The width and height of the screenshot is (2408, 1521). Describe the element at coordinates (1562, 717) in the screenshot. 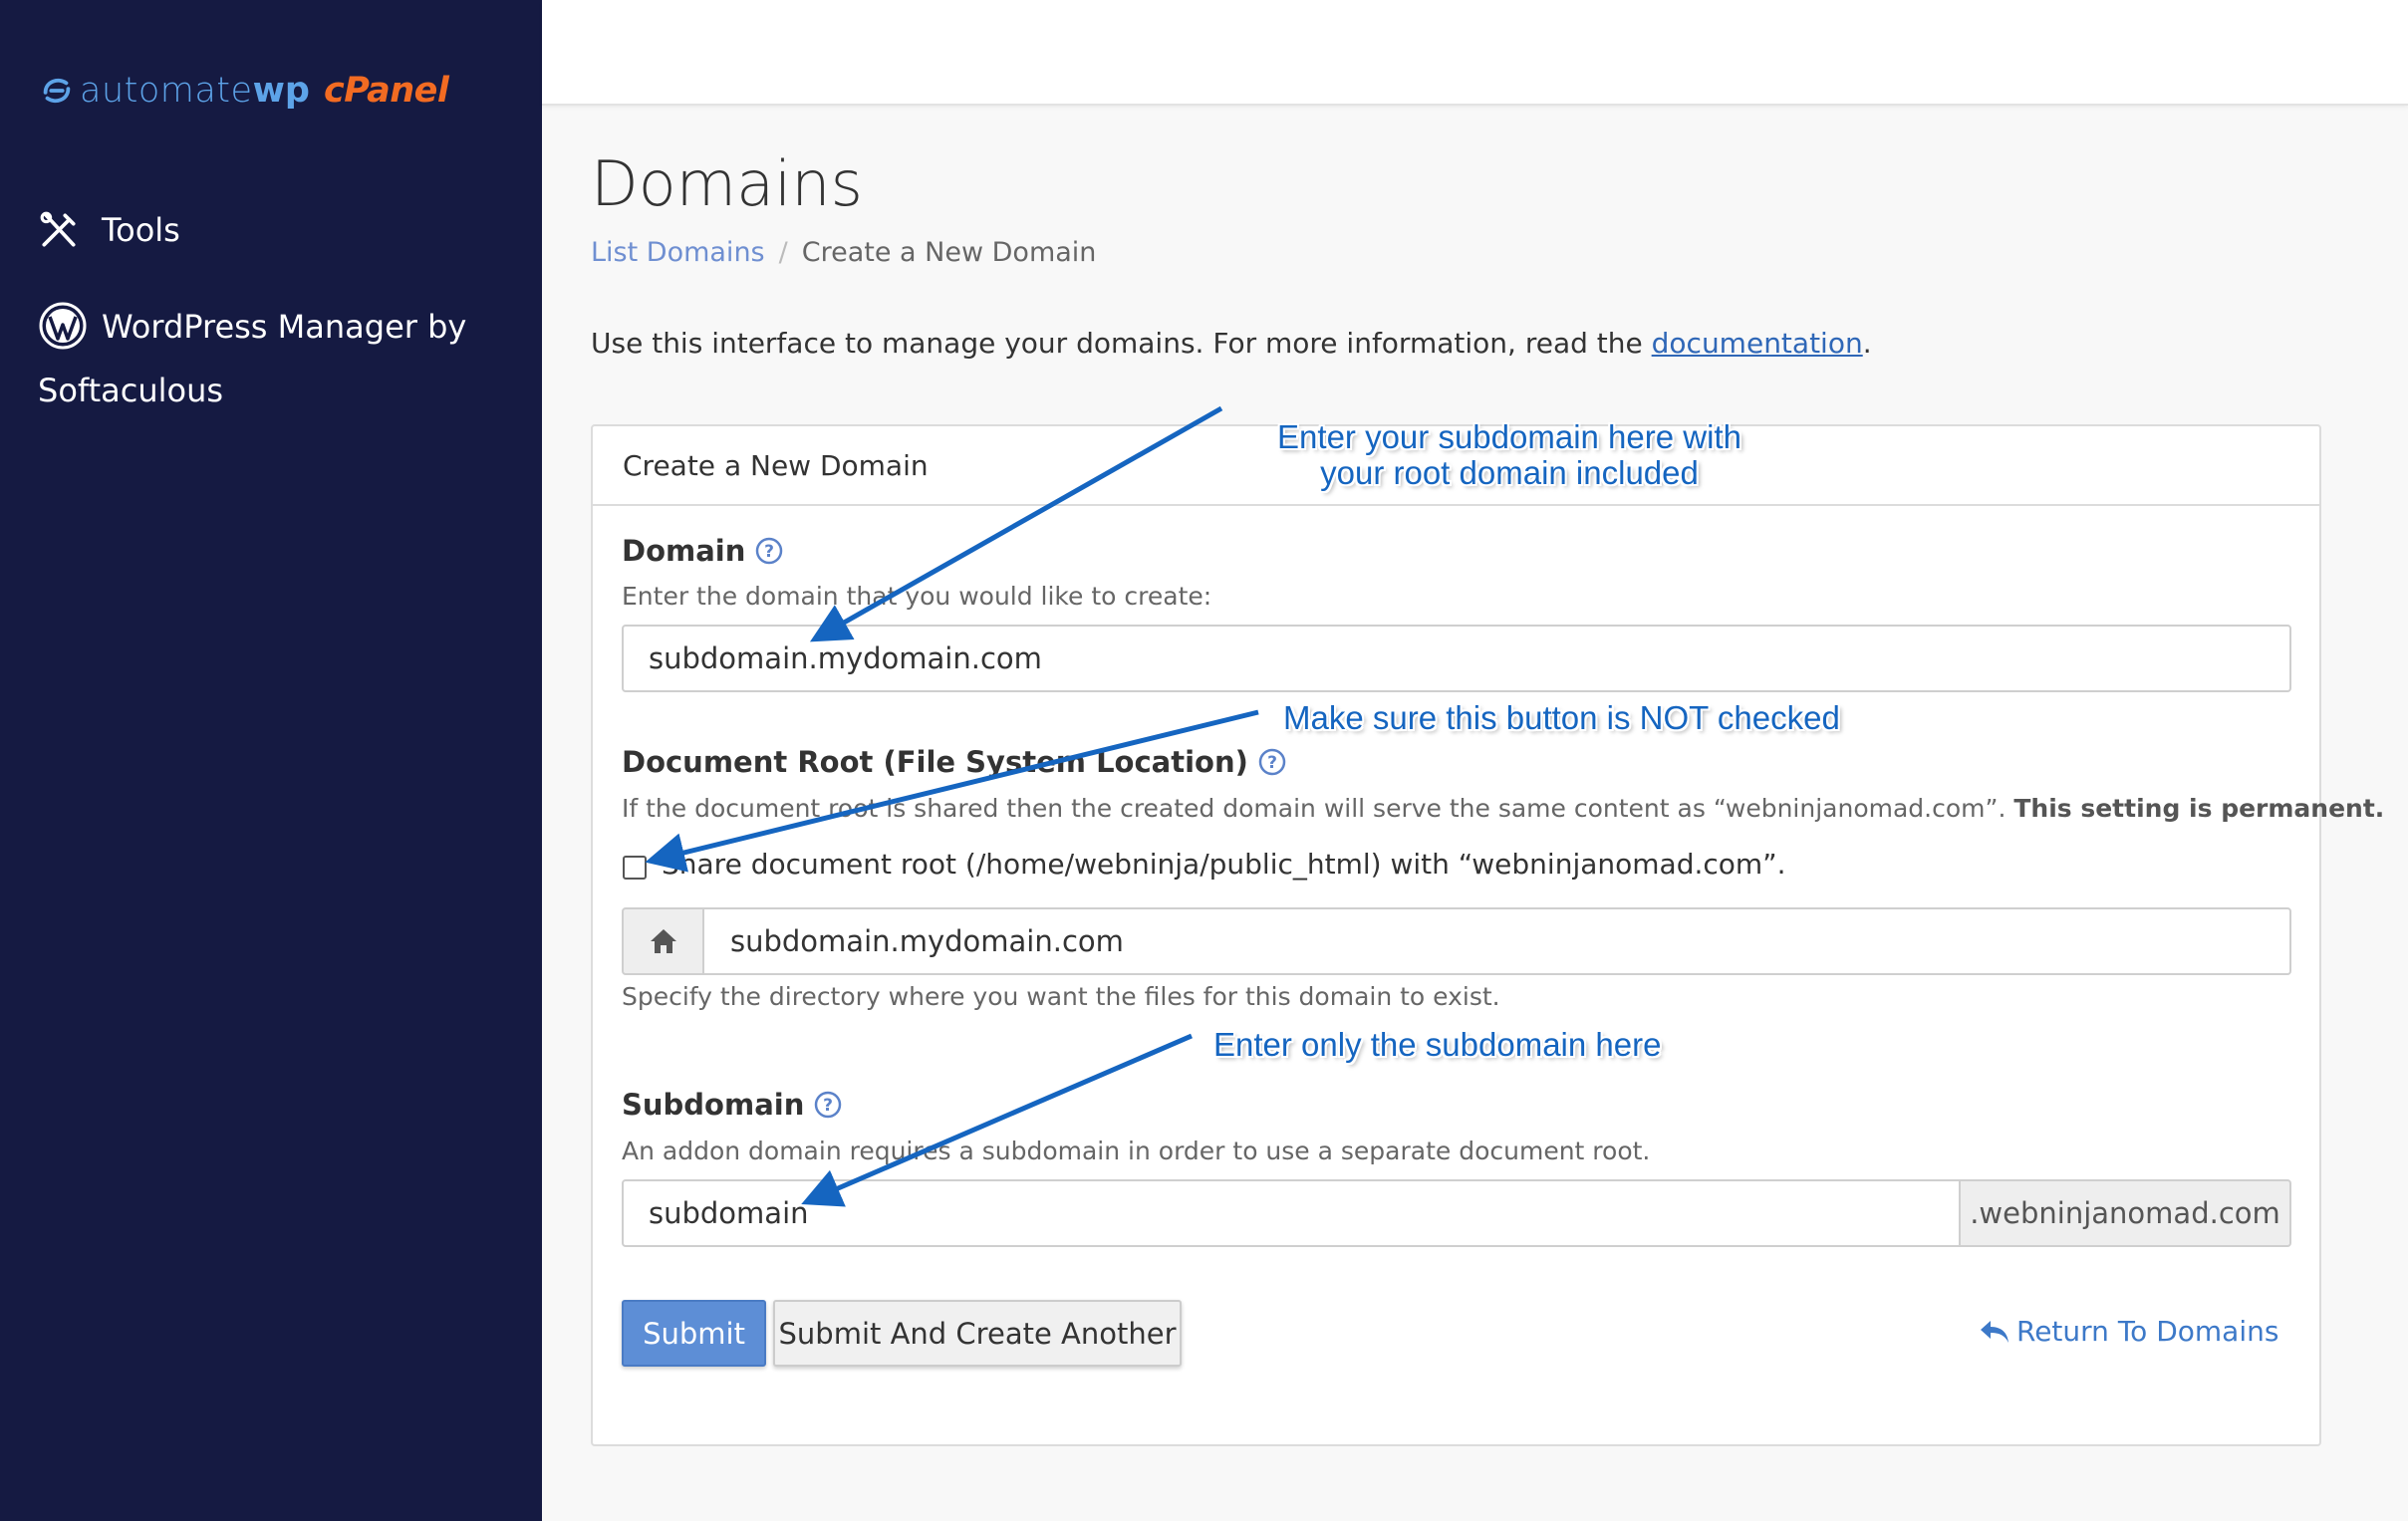

I see `annotation-note-checkbox: Make sure this button is NOT checked` at that location.